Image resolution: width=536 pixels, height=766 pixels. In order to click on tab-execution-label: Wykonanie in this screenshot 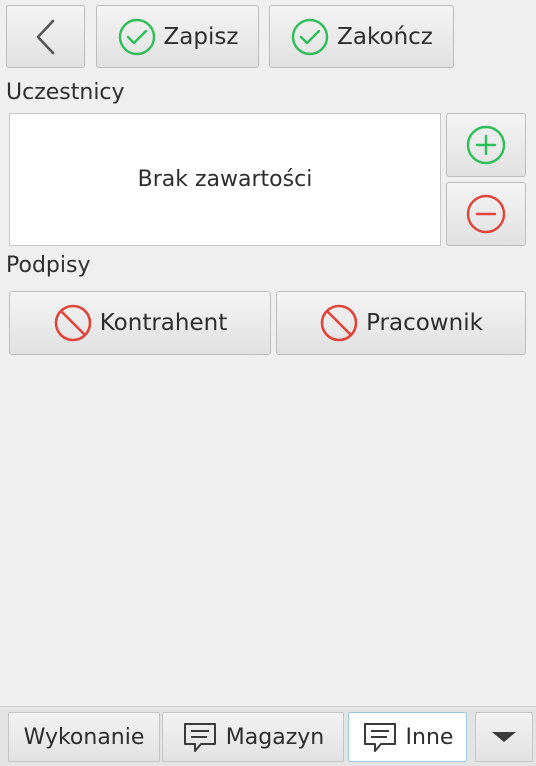, I will do `click(84, 737)`.